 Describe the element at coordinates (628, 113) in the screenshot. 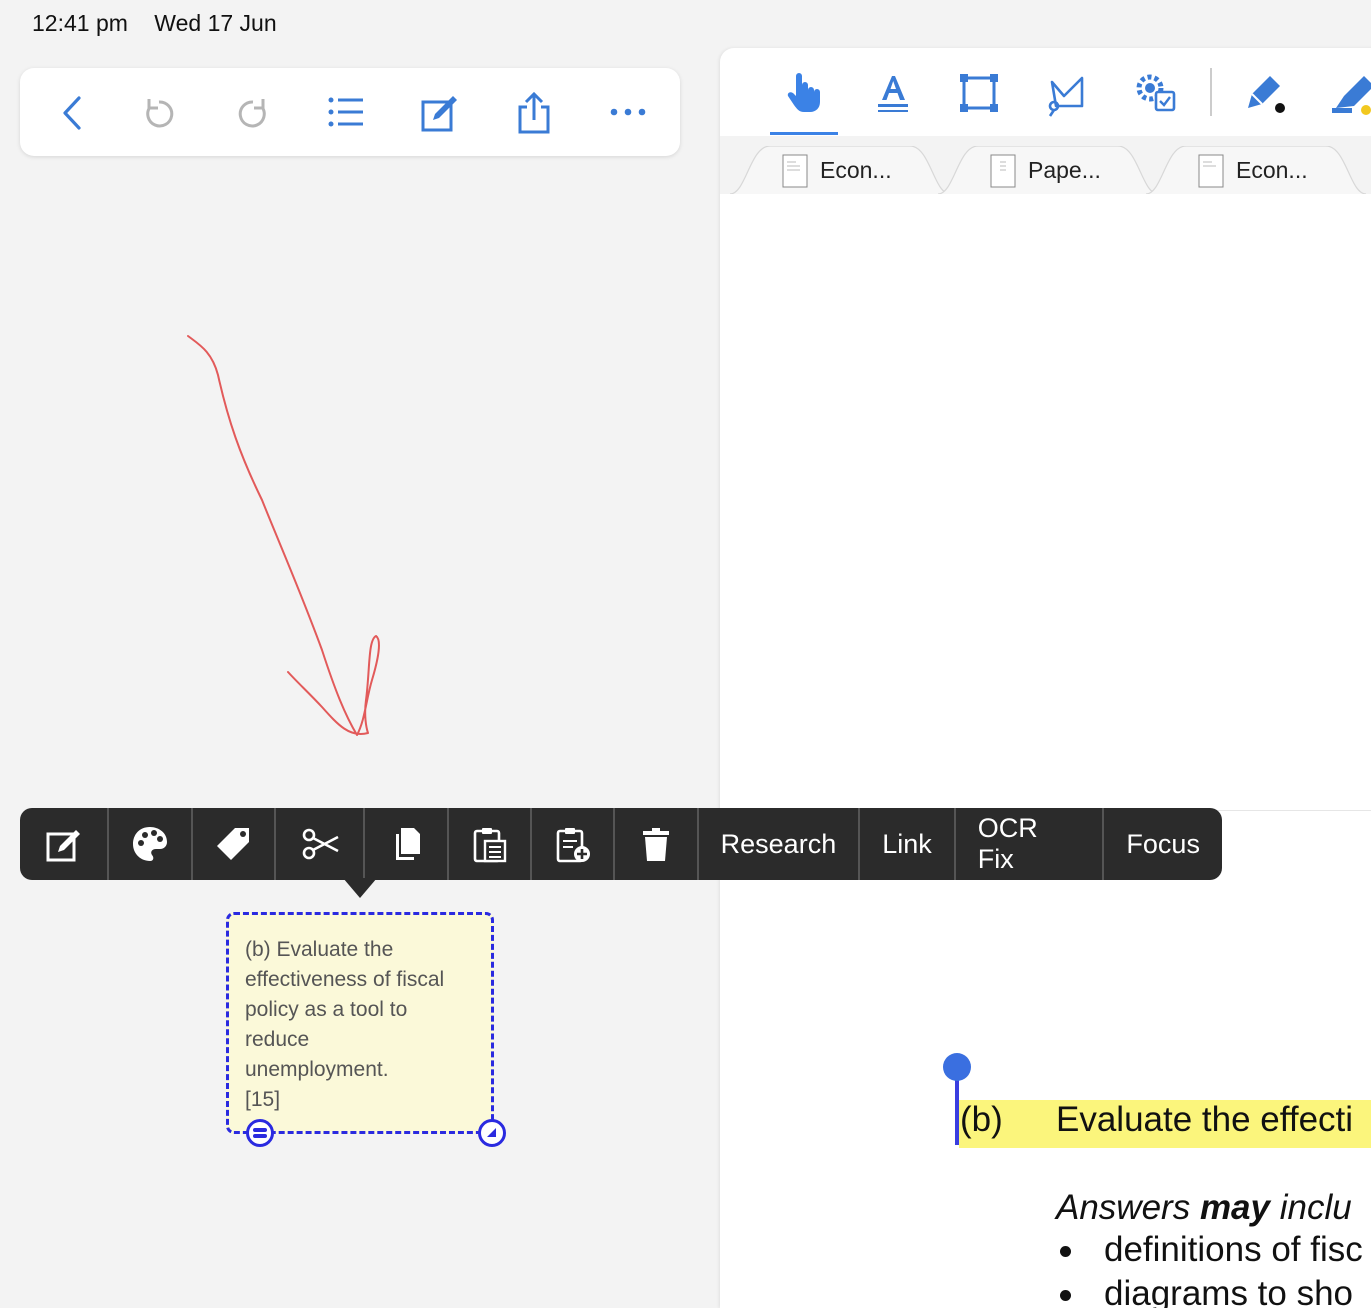

I see `more-icon` at that location.